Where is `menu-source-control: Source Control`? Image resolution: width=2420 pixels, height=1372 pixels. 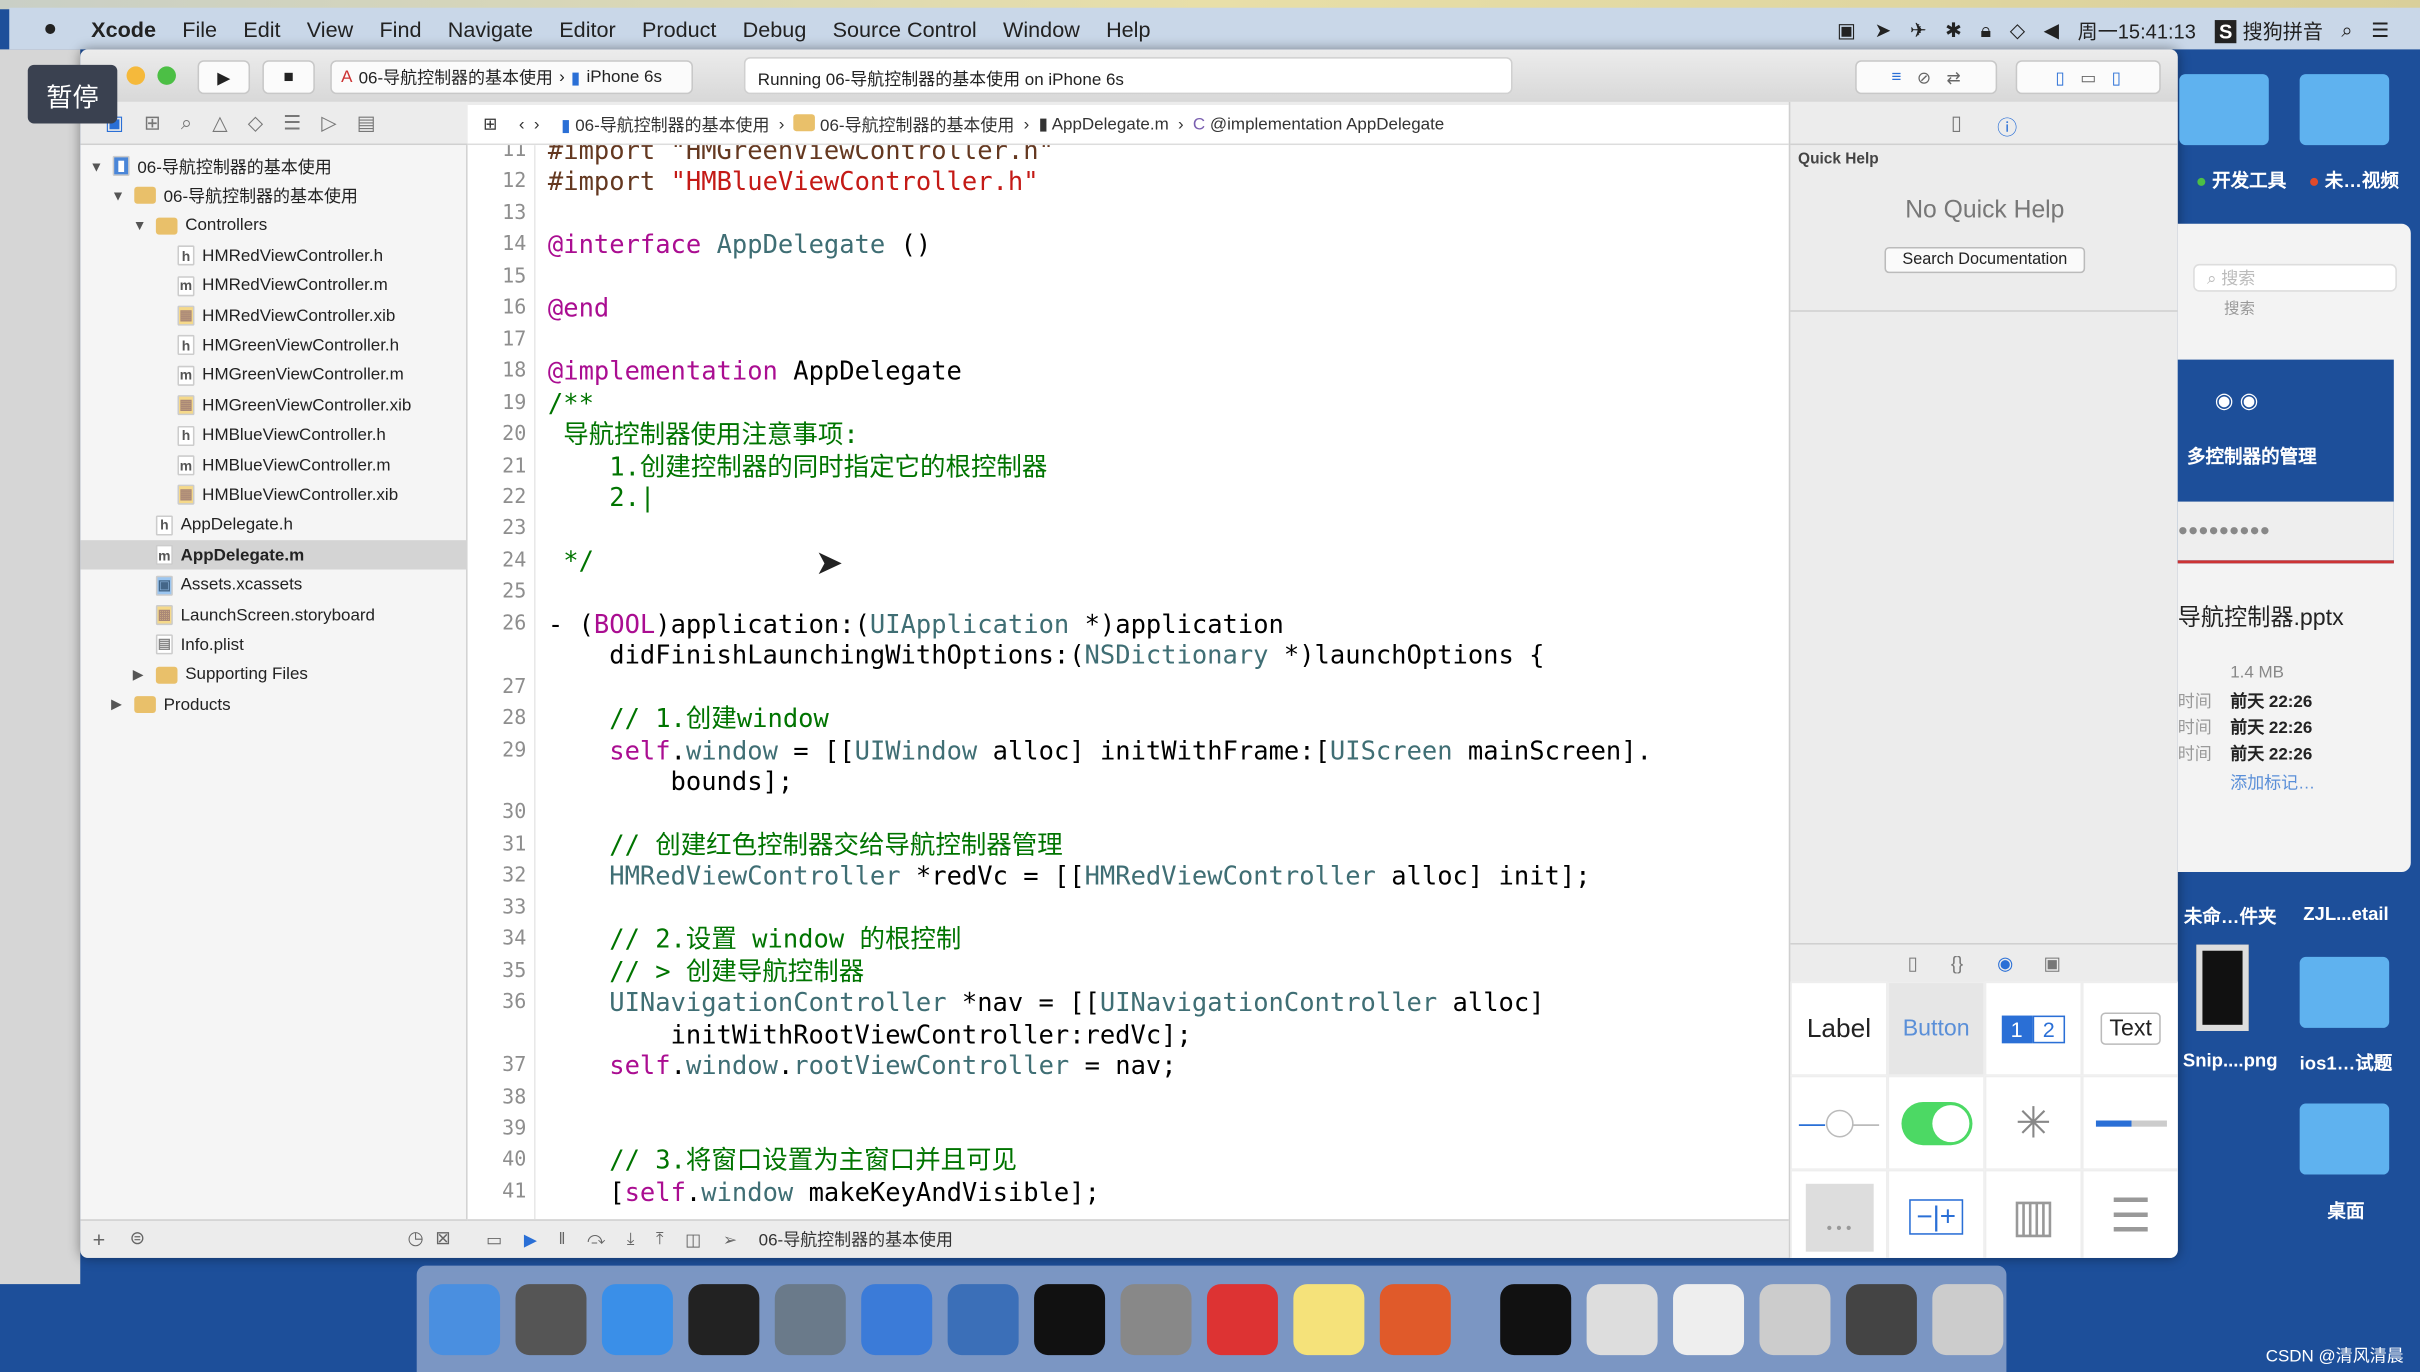
menu-source-control: Source Control is located at coordinates (905, 28).